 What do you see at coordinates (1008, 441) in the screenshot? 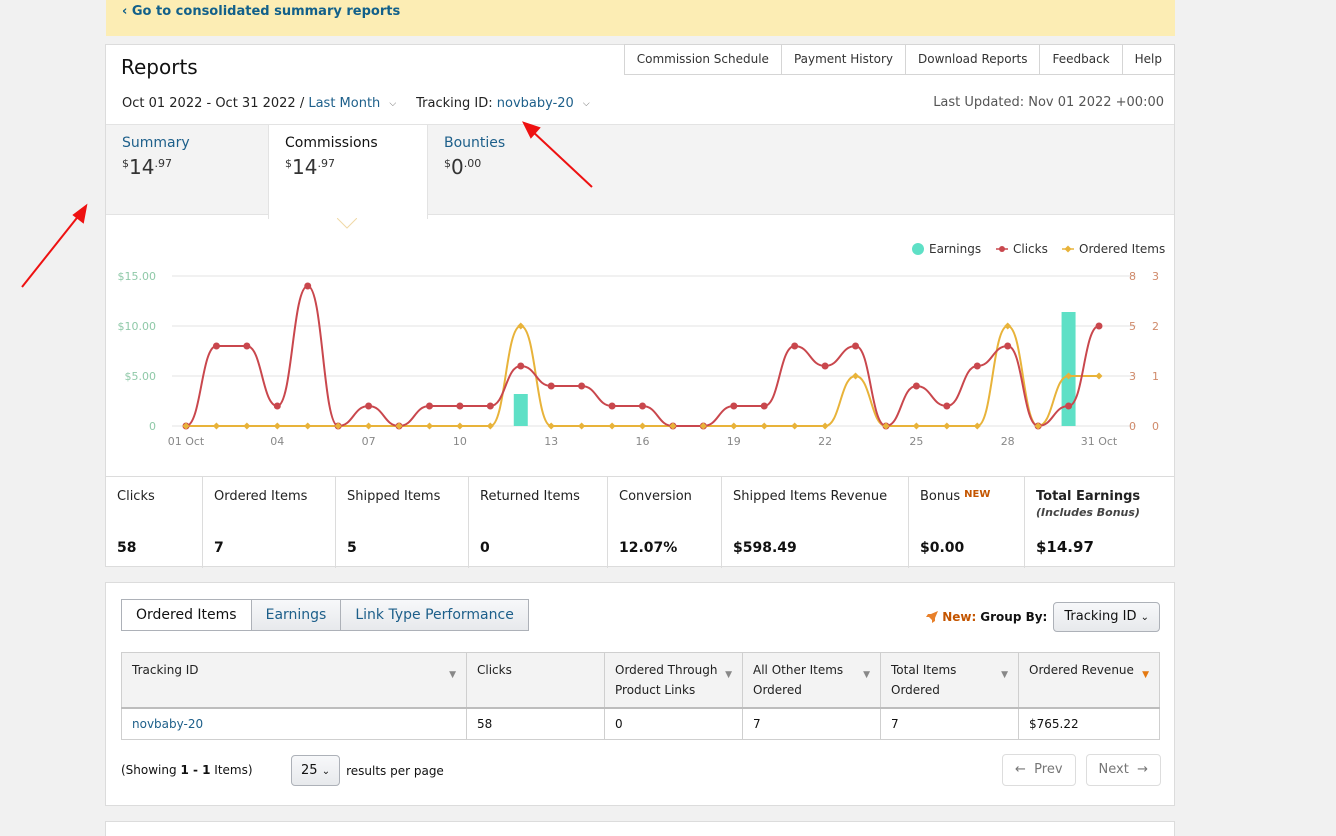
I see `x-tick: 28` at bounding box center [1008, 441].